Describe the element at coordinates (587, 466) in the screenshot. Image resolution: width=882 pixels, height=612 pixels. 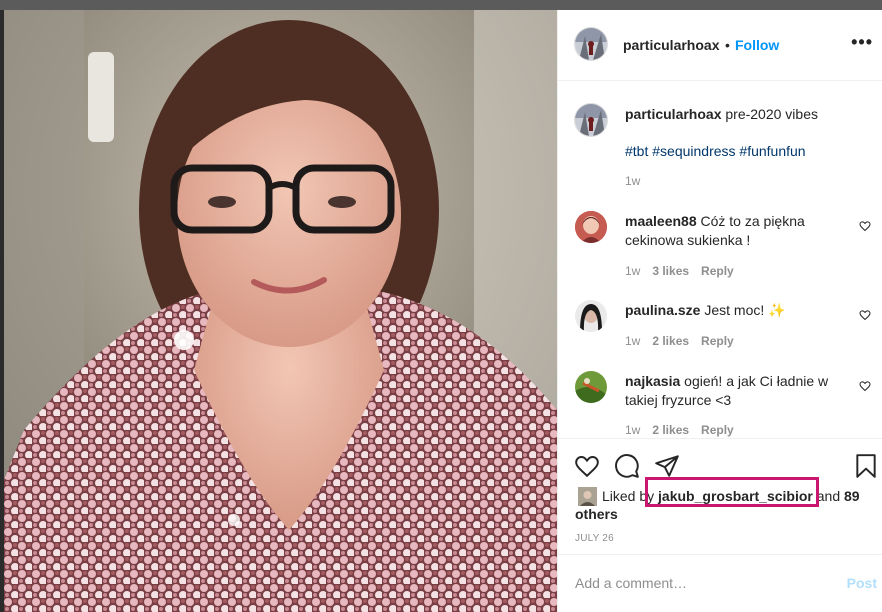
I see `like-heart-icon` at that location.